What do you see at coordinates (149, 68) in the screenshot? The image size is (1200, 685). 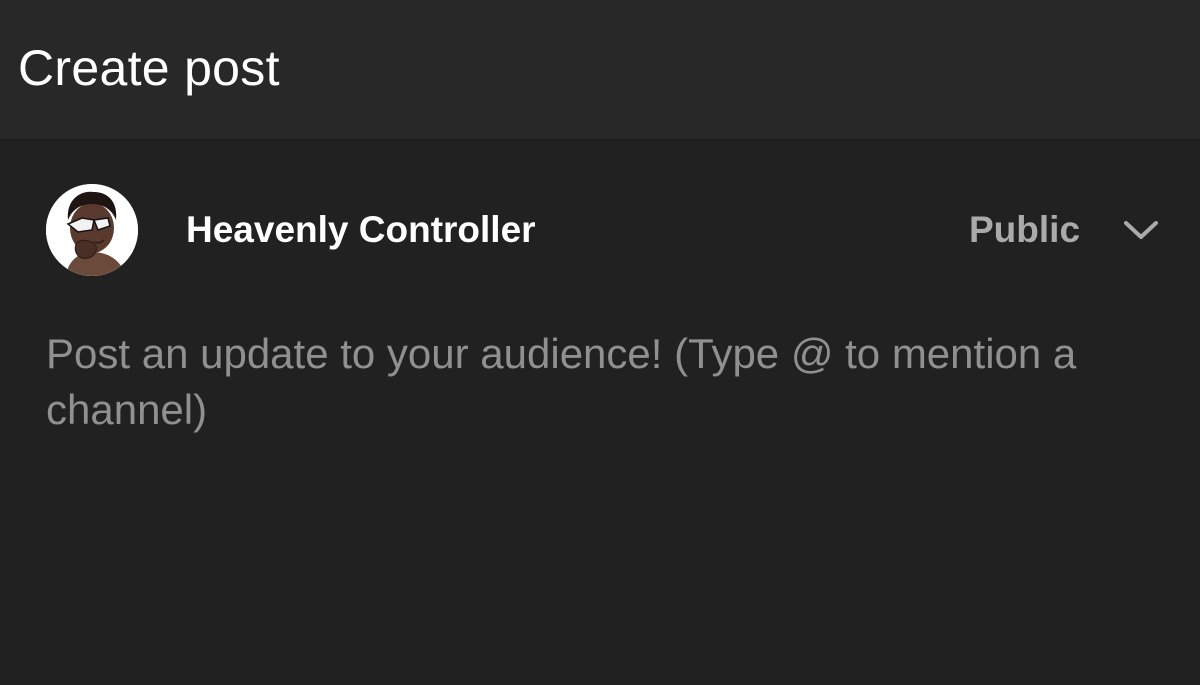 I see `page-title: Create post` at bounding box center [149, 68].